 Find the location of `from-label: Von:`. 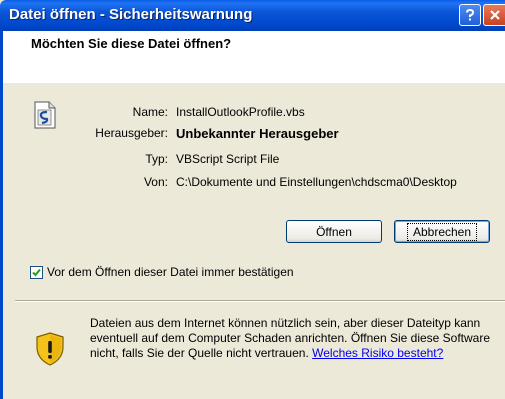

from-label: Von: is located at coordinates (155, 182).